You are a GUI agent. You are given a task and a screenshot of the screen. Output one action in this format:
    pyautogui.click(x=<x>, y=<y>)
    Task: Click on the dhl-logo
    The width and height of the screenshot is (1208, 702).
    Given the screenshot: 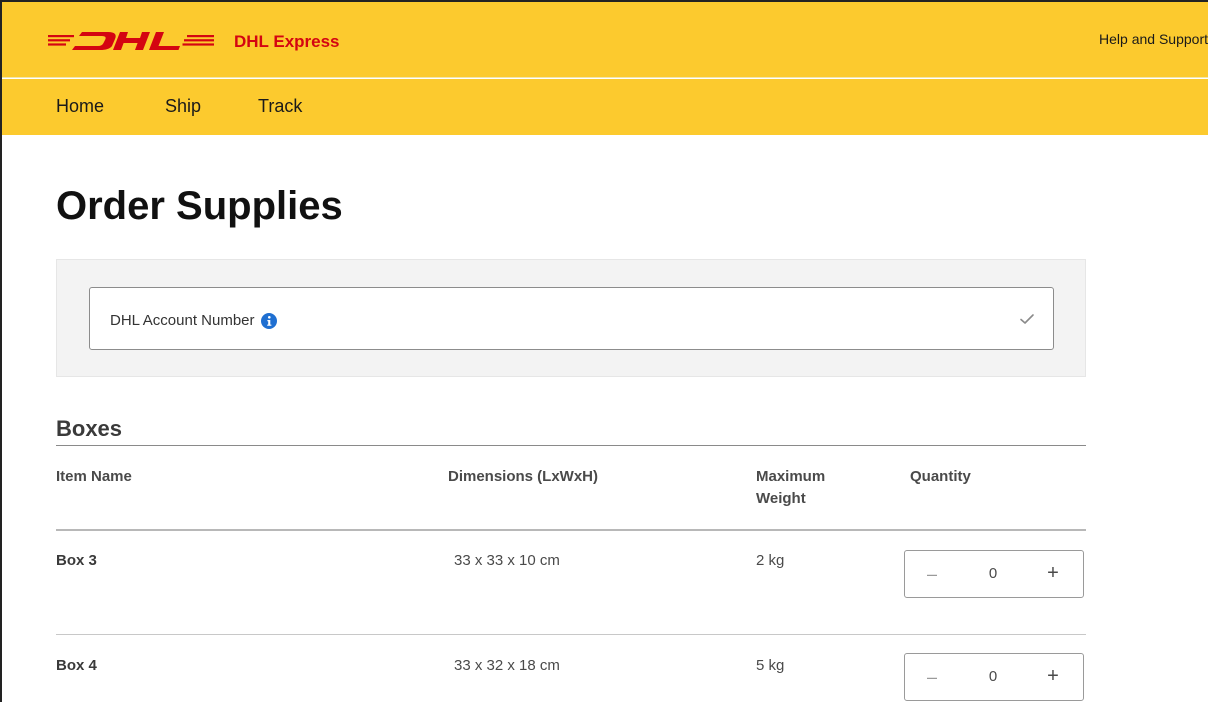 What is the action you would take?
    pyautogui.click(x=131, y=40)
    